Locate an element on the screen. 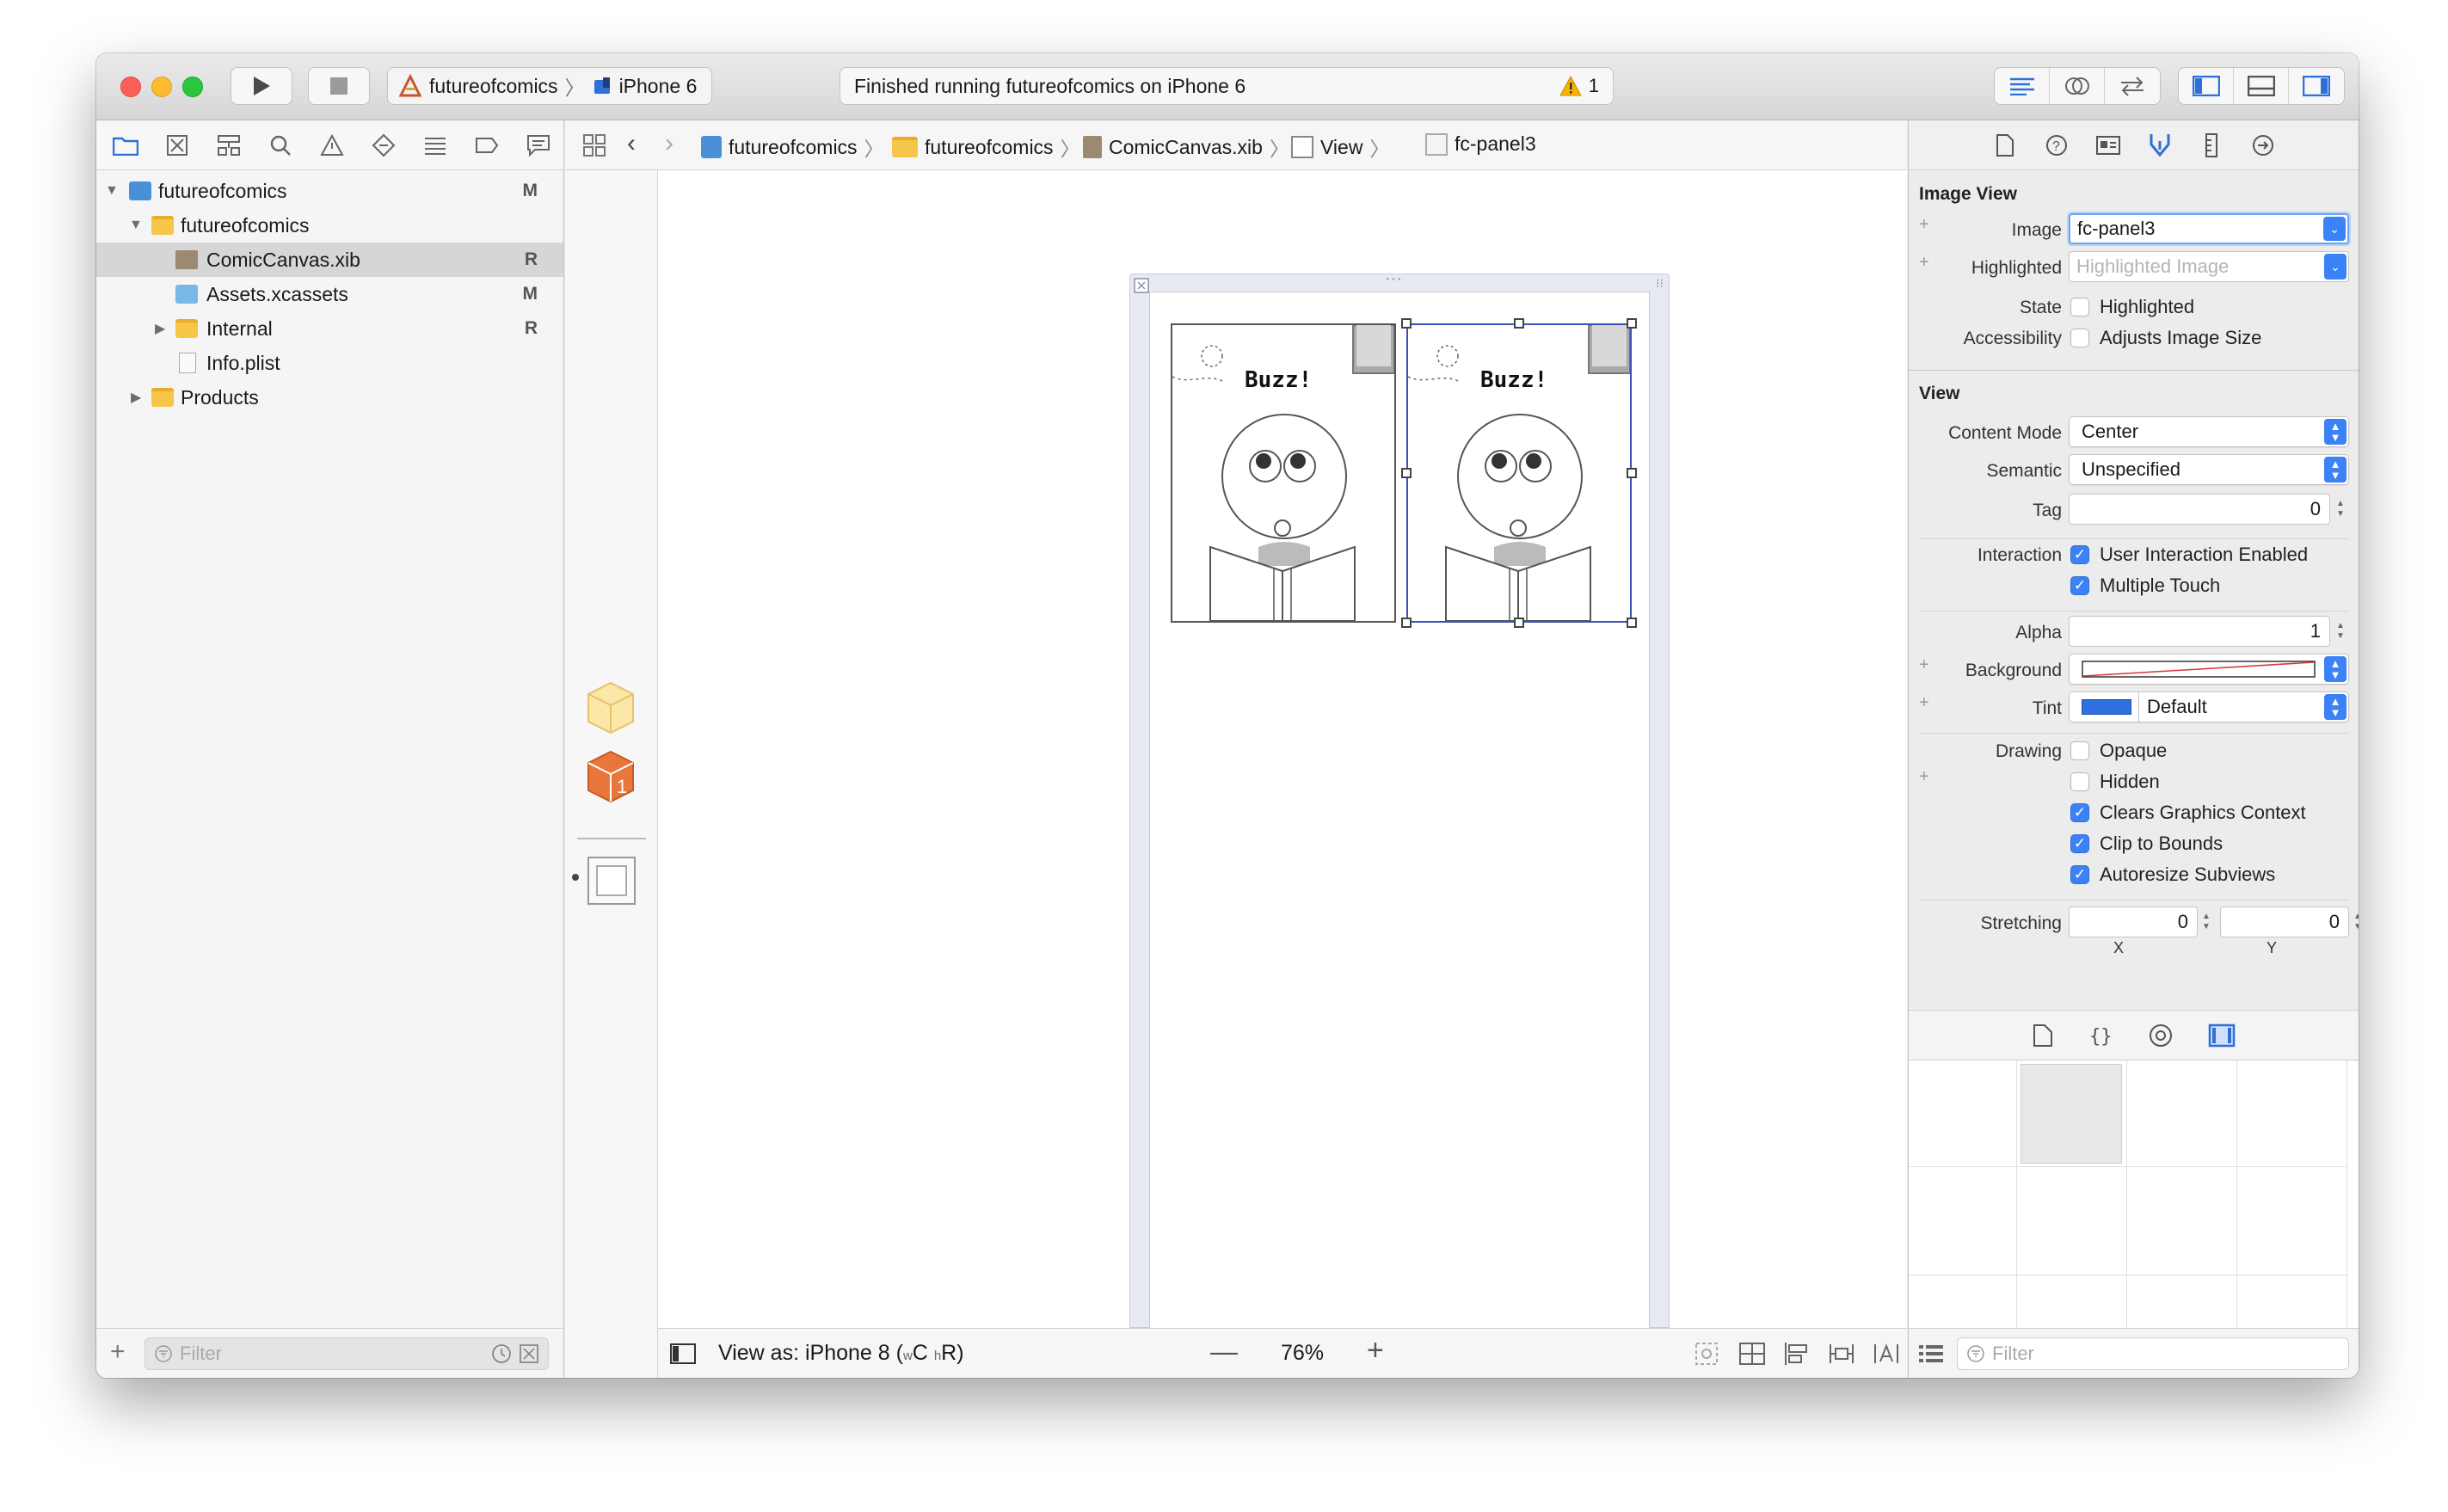 The width and height of the screenshot is (2448, 1512). report-navigator-tab is located at coordinates (538, 146).